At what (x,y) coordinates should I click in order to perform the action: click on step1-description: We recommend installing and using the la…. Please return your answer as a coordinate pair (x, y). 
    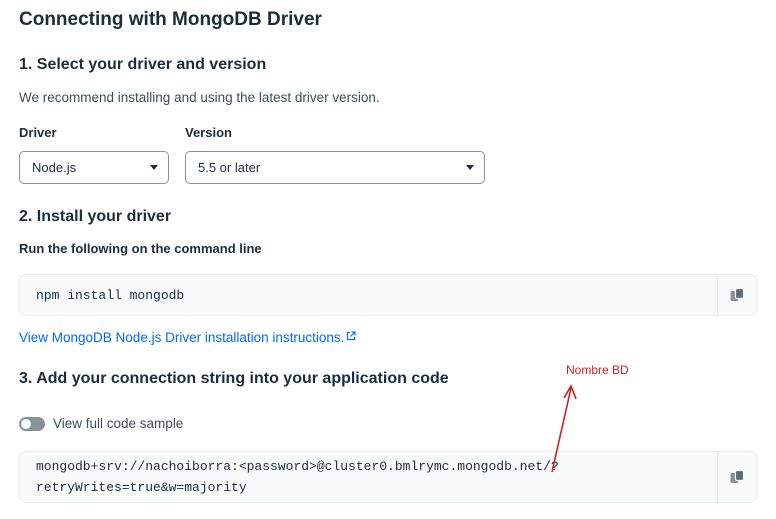
    Looking at the image, I should click on (199, 97).